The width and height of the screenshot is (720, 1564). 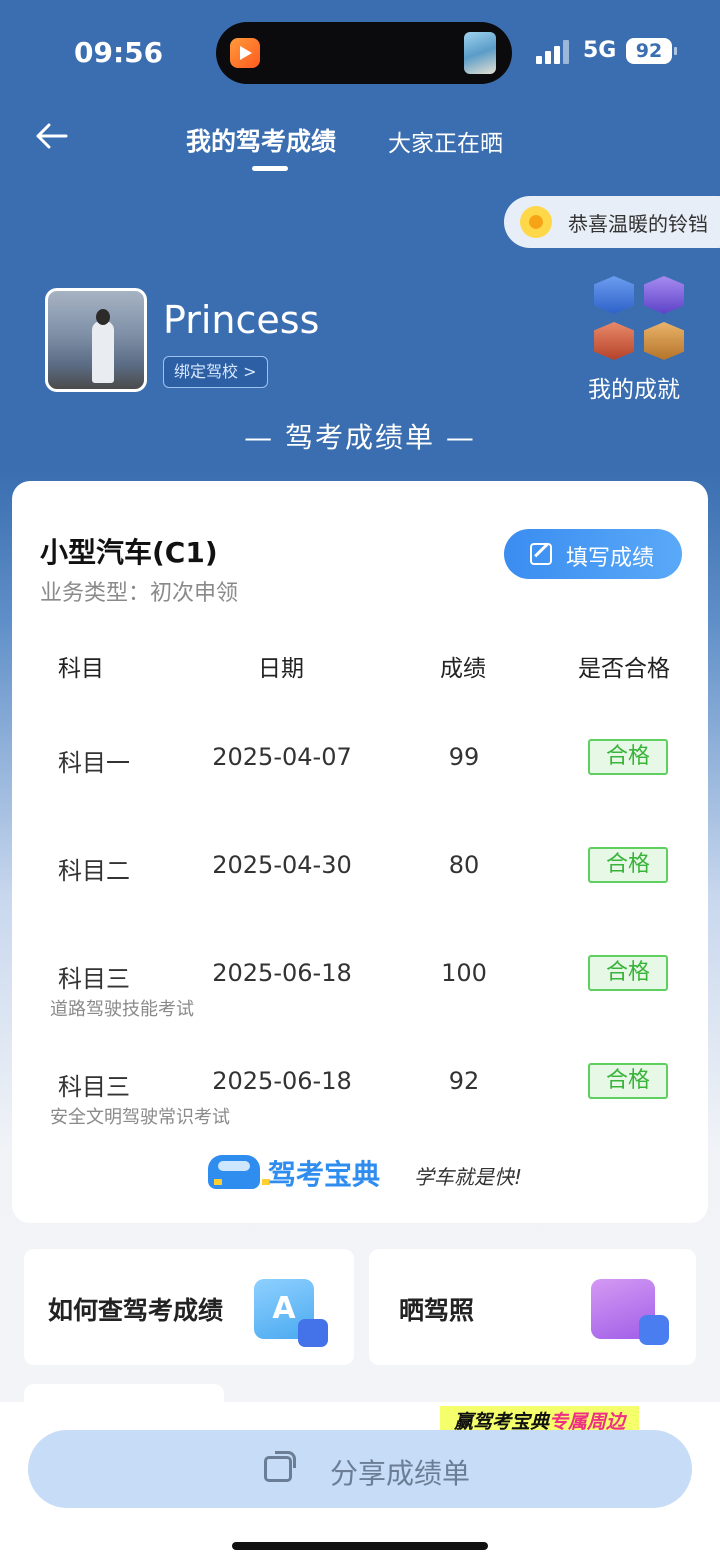 I want to click on table-row: 科目一 2025-04-07 99 合格, so click(x=360, y=771).